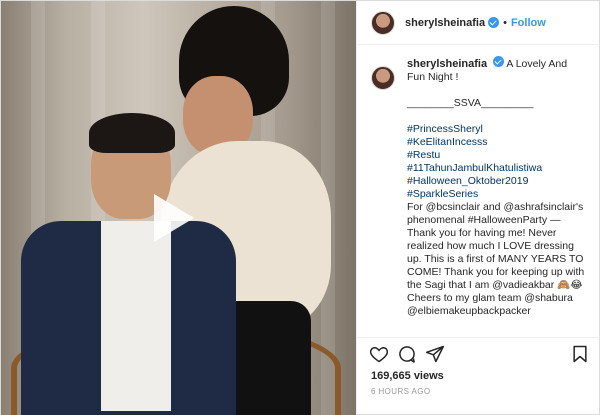  What do you see at coordinates (407, 376) in the screenshot?
I see `view-count: 169,665 views` at bounding box center [407, 376].